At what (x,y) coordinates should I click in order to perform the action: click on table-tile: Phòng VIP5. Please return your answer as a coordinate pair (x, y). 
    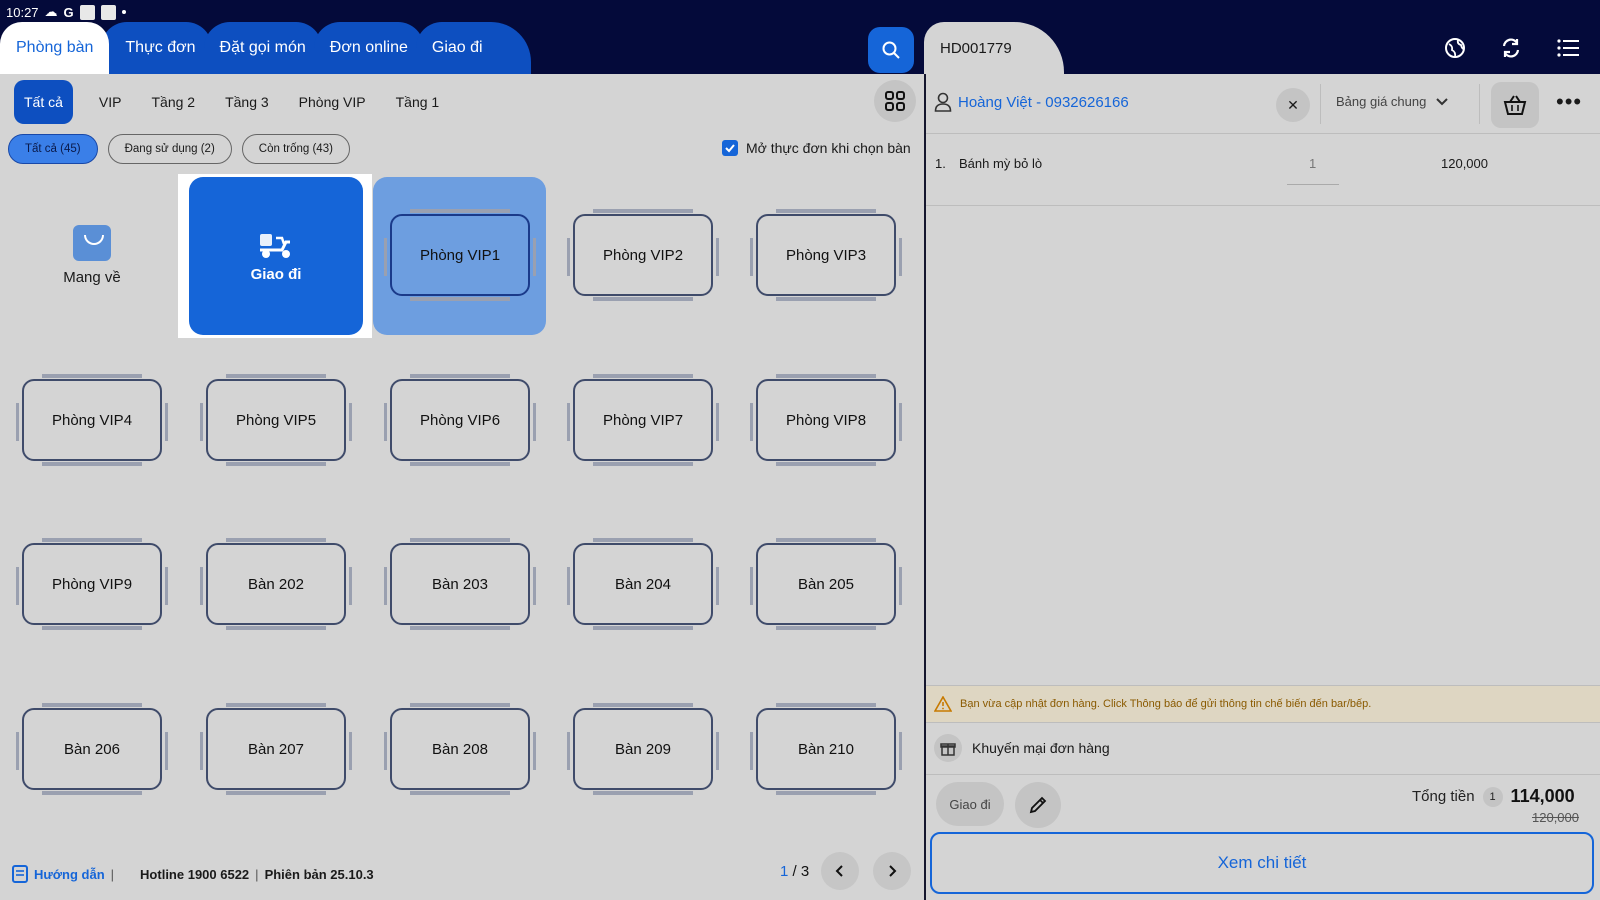
    Looking at the image, I should click on (276, 420).